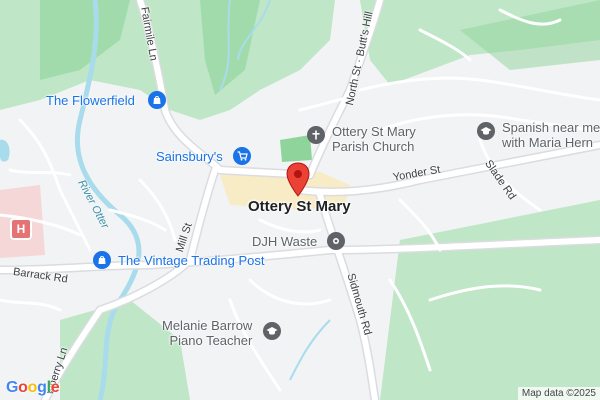 Image resolution: width=600 pixels, height=400 pixels. I want to click on location-pin-icon, so click(298, 180).